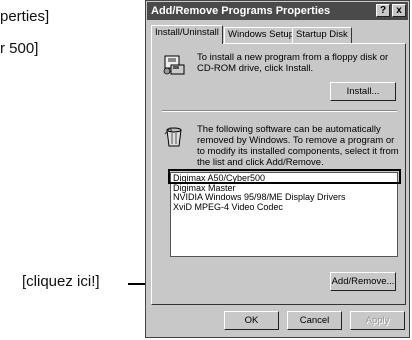 This screenshot has height=340, width=412. Describe the element at coordinates (19, 48) in the screenshot. I see `doc-text-fragment-mid: r 500]` at that location.